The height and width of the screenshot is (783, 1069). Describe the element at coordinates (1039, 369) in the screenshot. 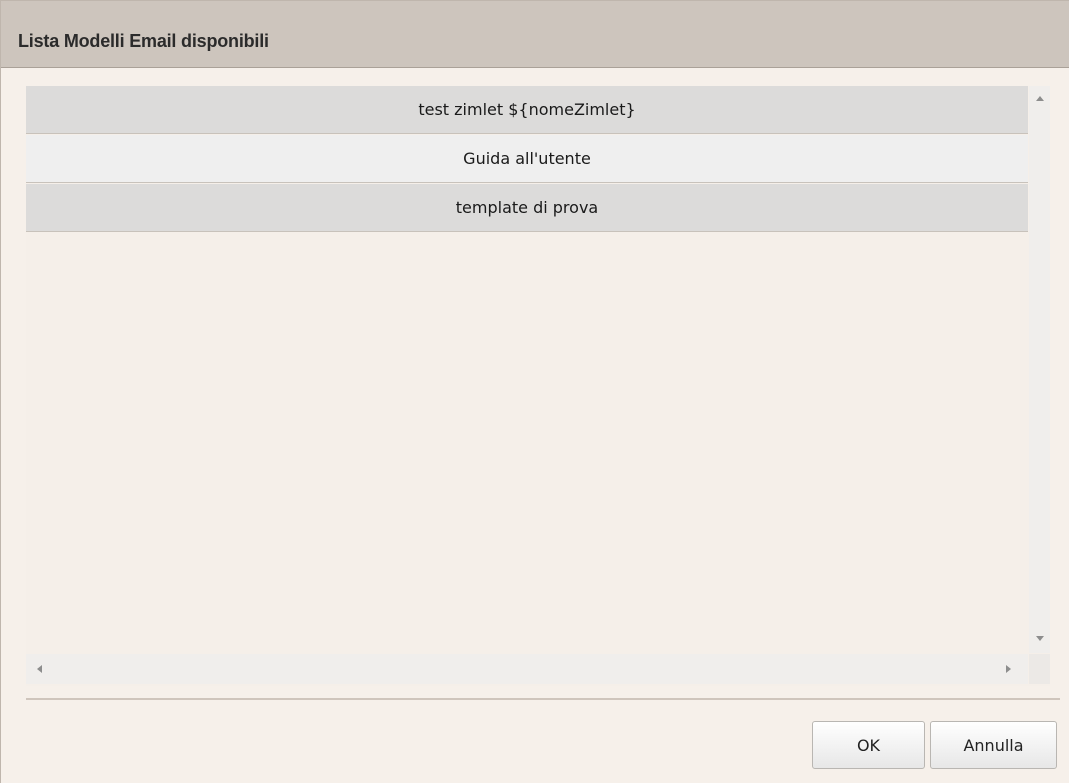

I see `vertical-scrollbar` at that location.